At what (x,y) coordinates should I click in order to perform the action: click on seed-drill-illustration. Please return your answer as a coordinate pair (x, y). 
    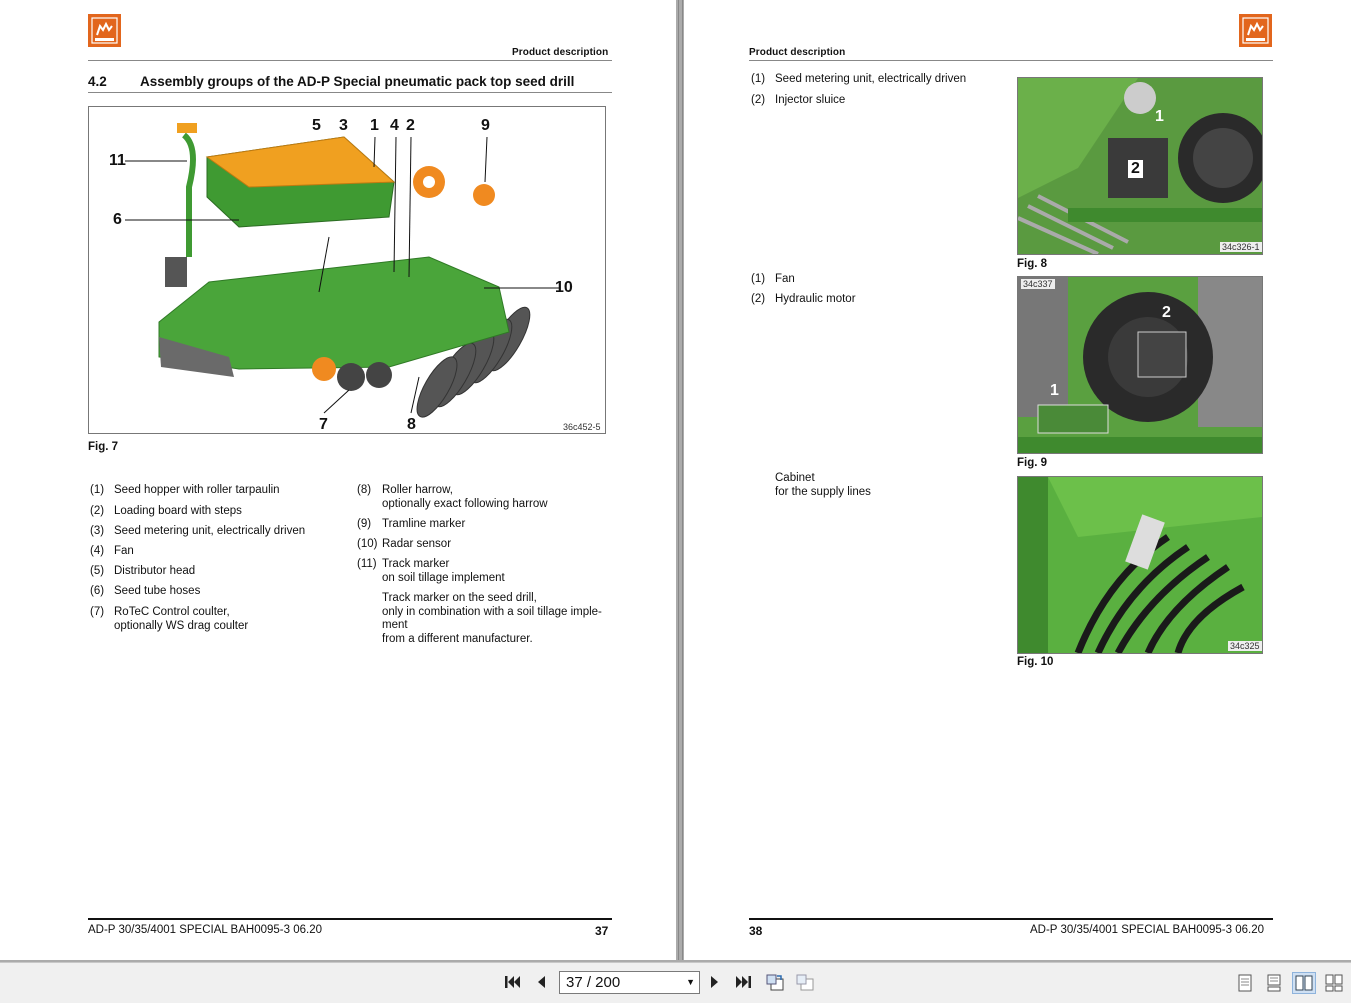
    Looking at the image, I should click on (342, 270).